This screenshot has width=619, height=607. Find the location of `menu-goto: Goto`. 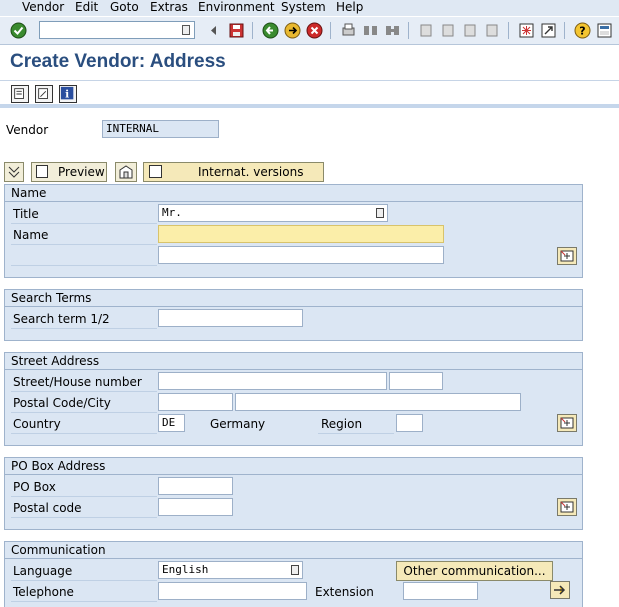

menu-goto: Goto is located at coordinates (124, 7).